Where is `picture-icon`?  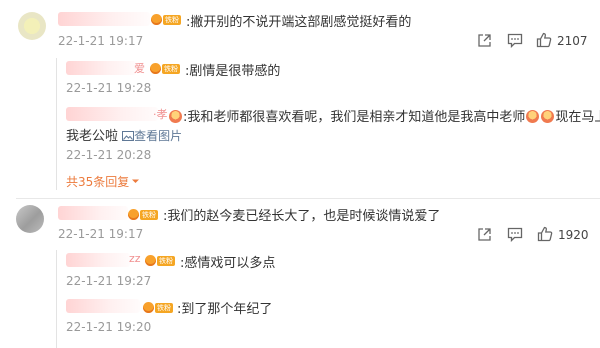
picture-icon is located at coordinates (128, 136).